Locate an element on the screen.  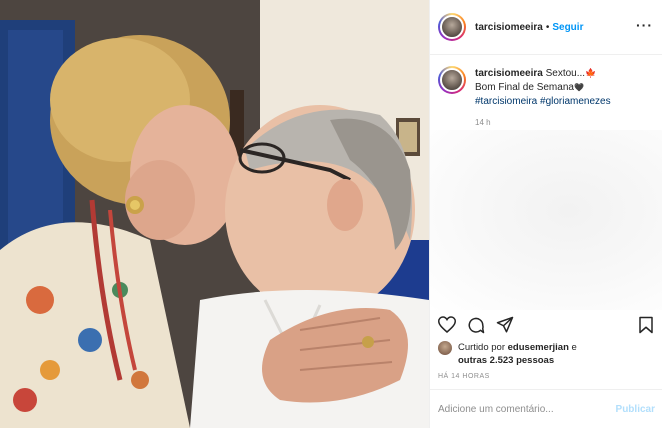
caption-avatar-ring is located at coordinates (452, 80).